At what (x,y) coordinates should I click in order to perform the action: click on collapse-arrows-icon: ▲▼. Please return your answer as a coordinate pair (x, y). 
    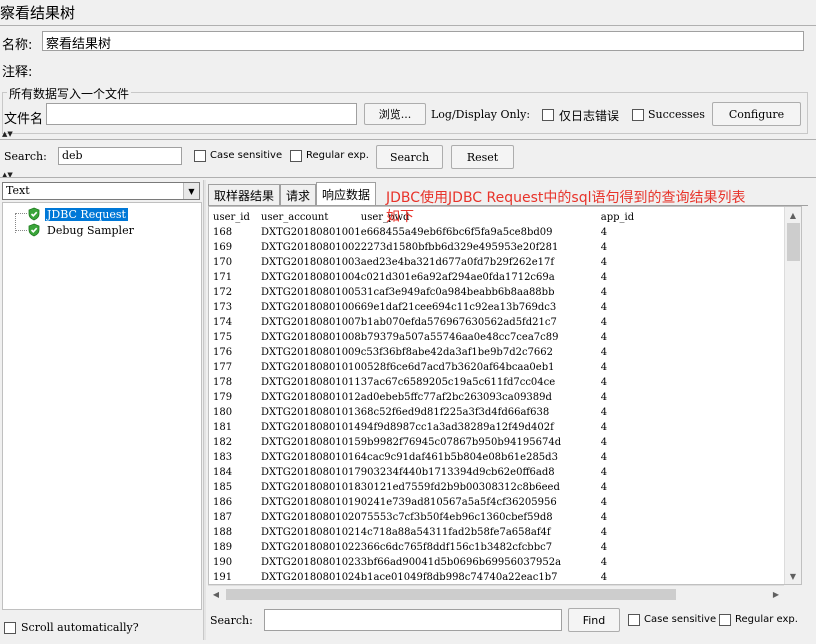
    Looking at the image, I should click on (7, 134).